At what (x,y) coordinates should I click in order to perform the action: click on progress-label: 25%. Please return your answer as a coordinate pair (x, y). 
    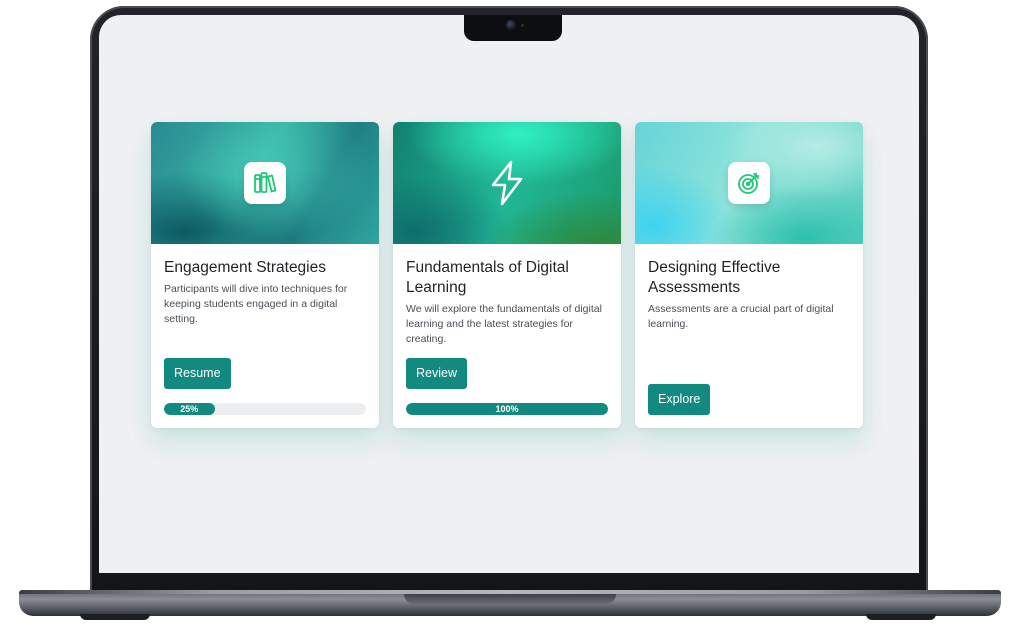
    Looking at the image, I should click on (189, 409).